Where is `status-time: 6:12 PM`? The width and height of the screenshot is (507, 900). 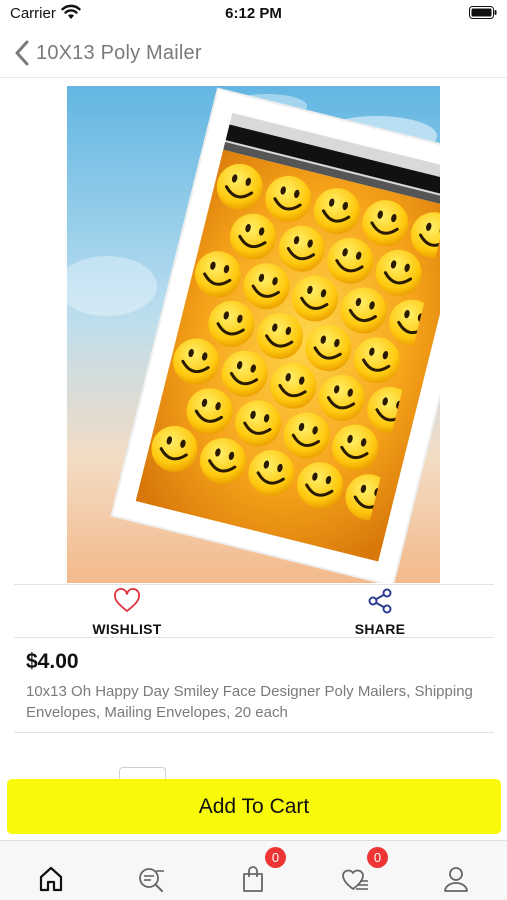 status-time: 6:12 PM is located at coordinates (253, 13).